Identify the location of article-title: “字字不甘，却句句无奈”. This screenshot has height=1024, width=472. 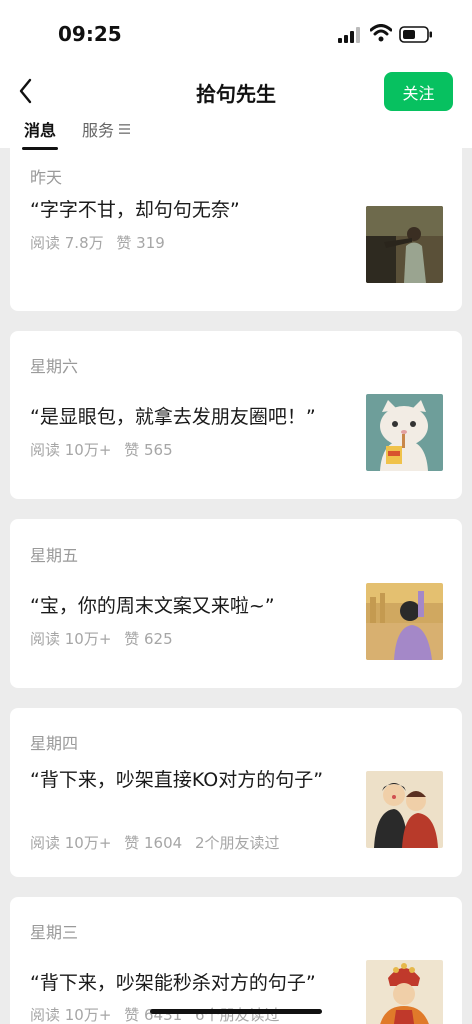
(185, 210).